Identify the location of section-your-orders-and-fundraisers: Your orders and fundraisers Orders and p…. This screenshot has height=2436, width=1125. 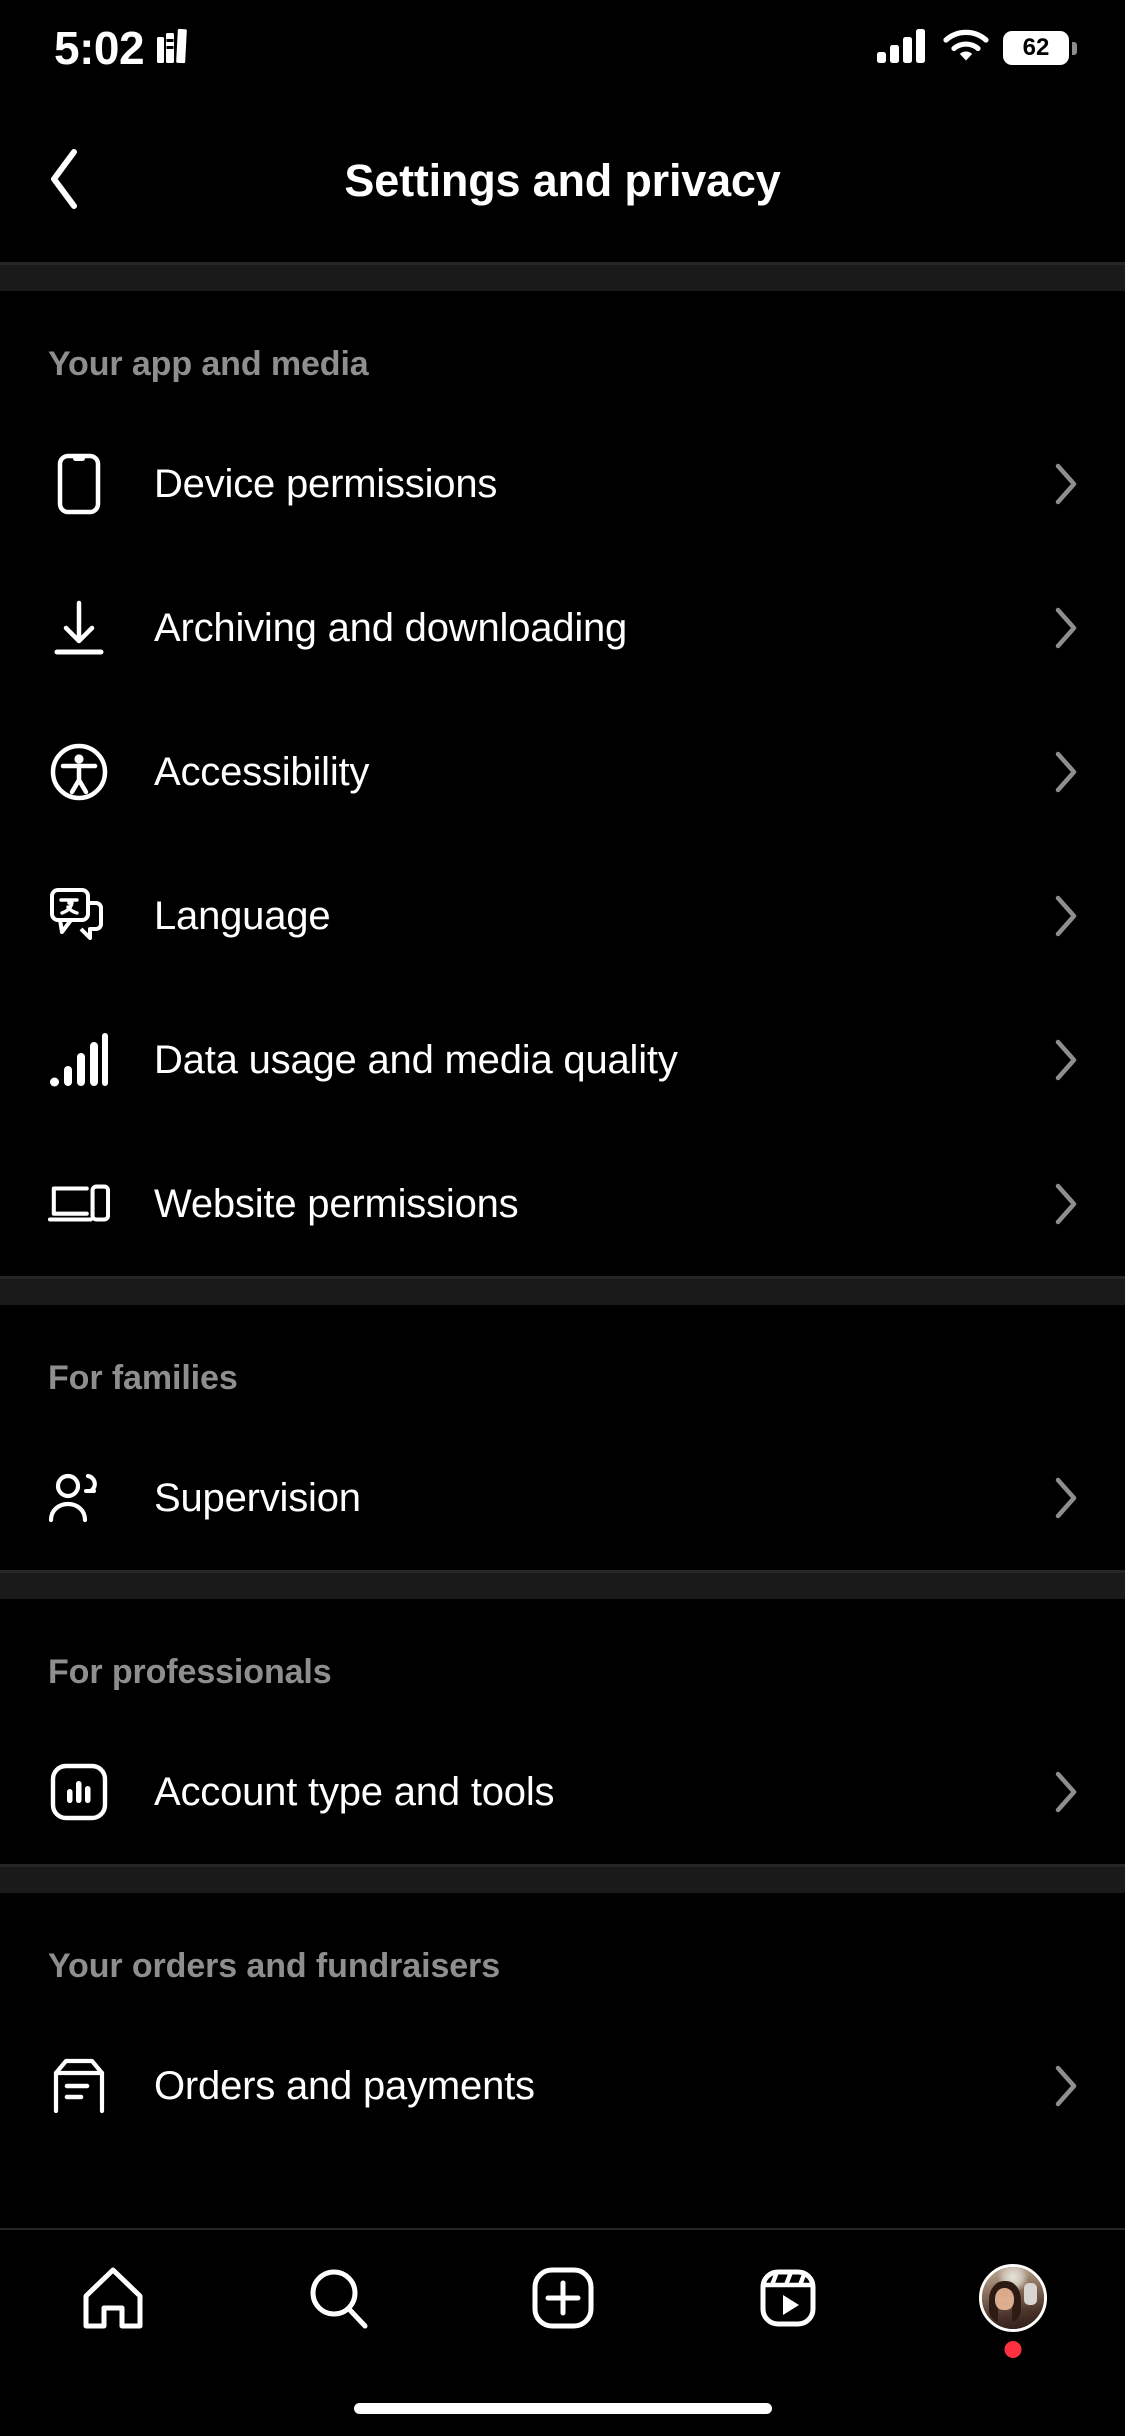
(562, 2025).